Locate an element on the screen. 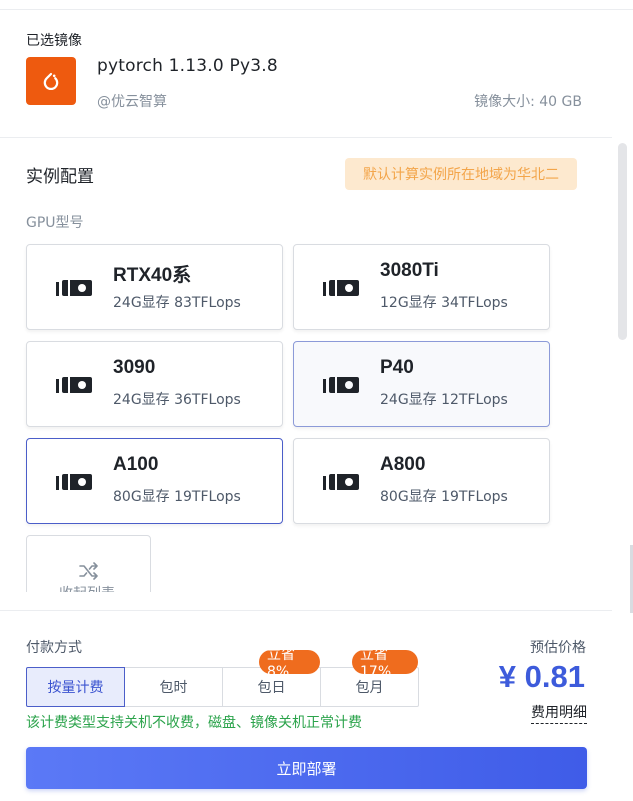 This screenshot has width=633, height=801. gpu-card-a100: A100 80G显存 19TFLops is located at coordinates (154, 481).